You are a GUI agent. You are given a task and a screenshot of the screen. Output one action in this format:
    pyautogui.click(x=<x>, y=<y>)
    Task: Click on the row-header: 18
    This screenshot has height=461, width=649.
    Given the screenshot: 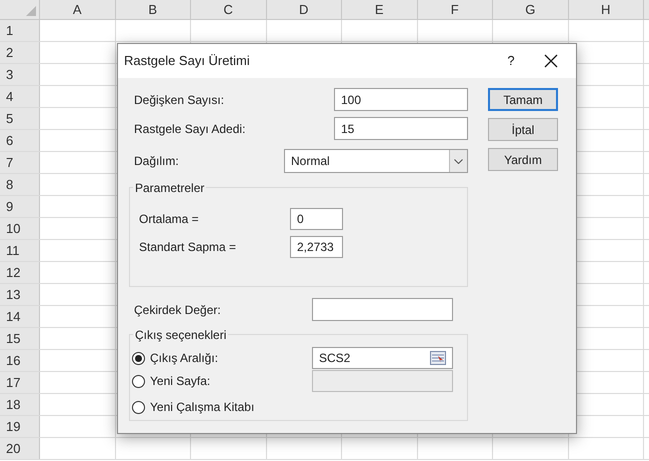 What is the action you would take?
    pyautogui.click(x=20, y=404)
    